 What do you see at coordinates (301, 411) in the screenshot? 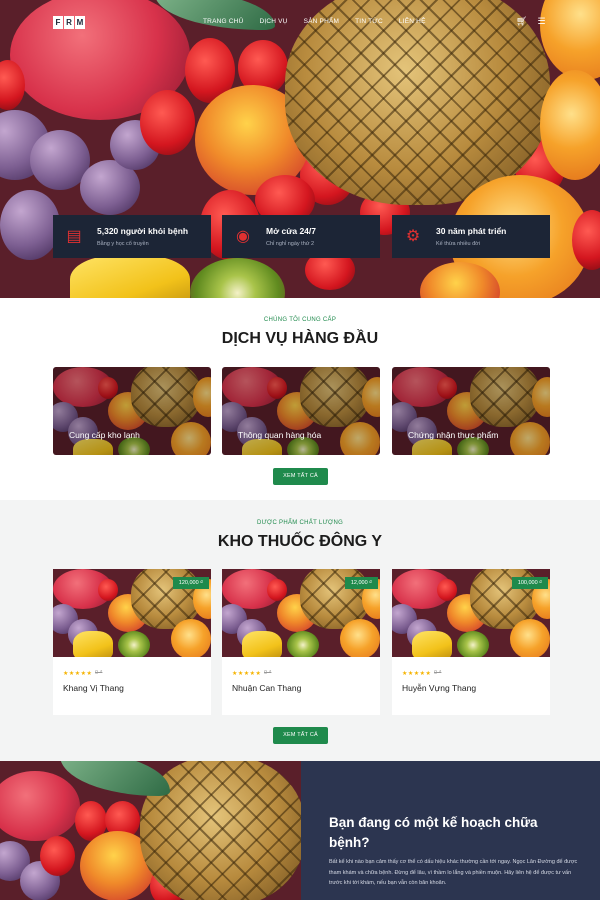
I see `service-card-customs: Thông quan hàng hóa` at bounding box center [301, 411].